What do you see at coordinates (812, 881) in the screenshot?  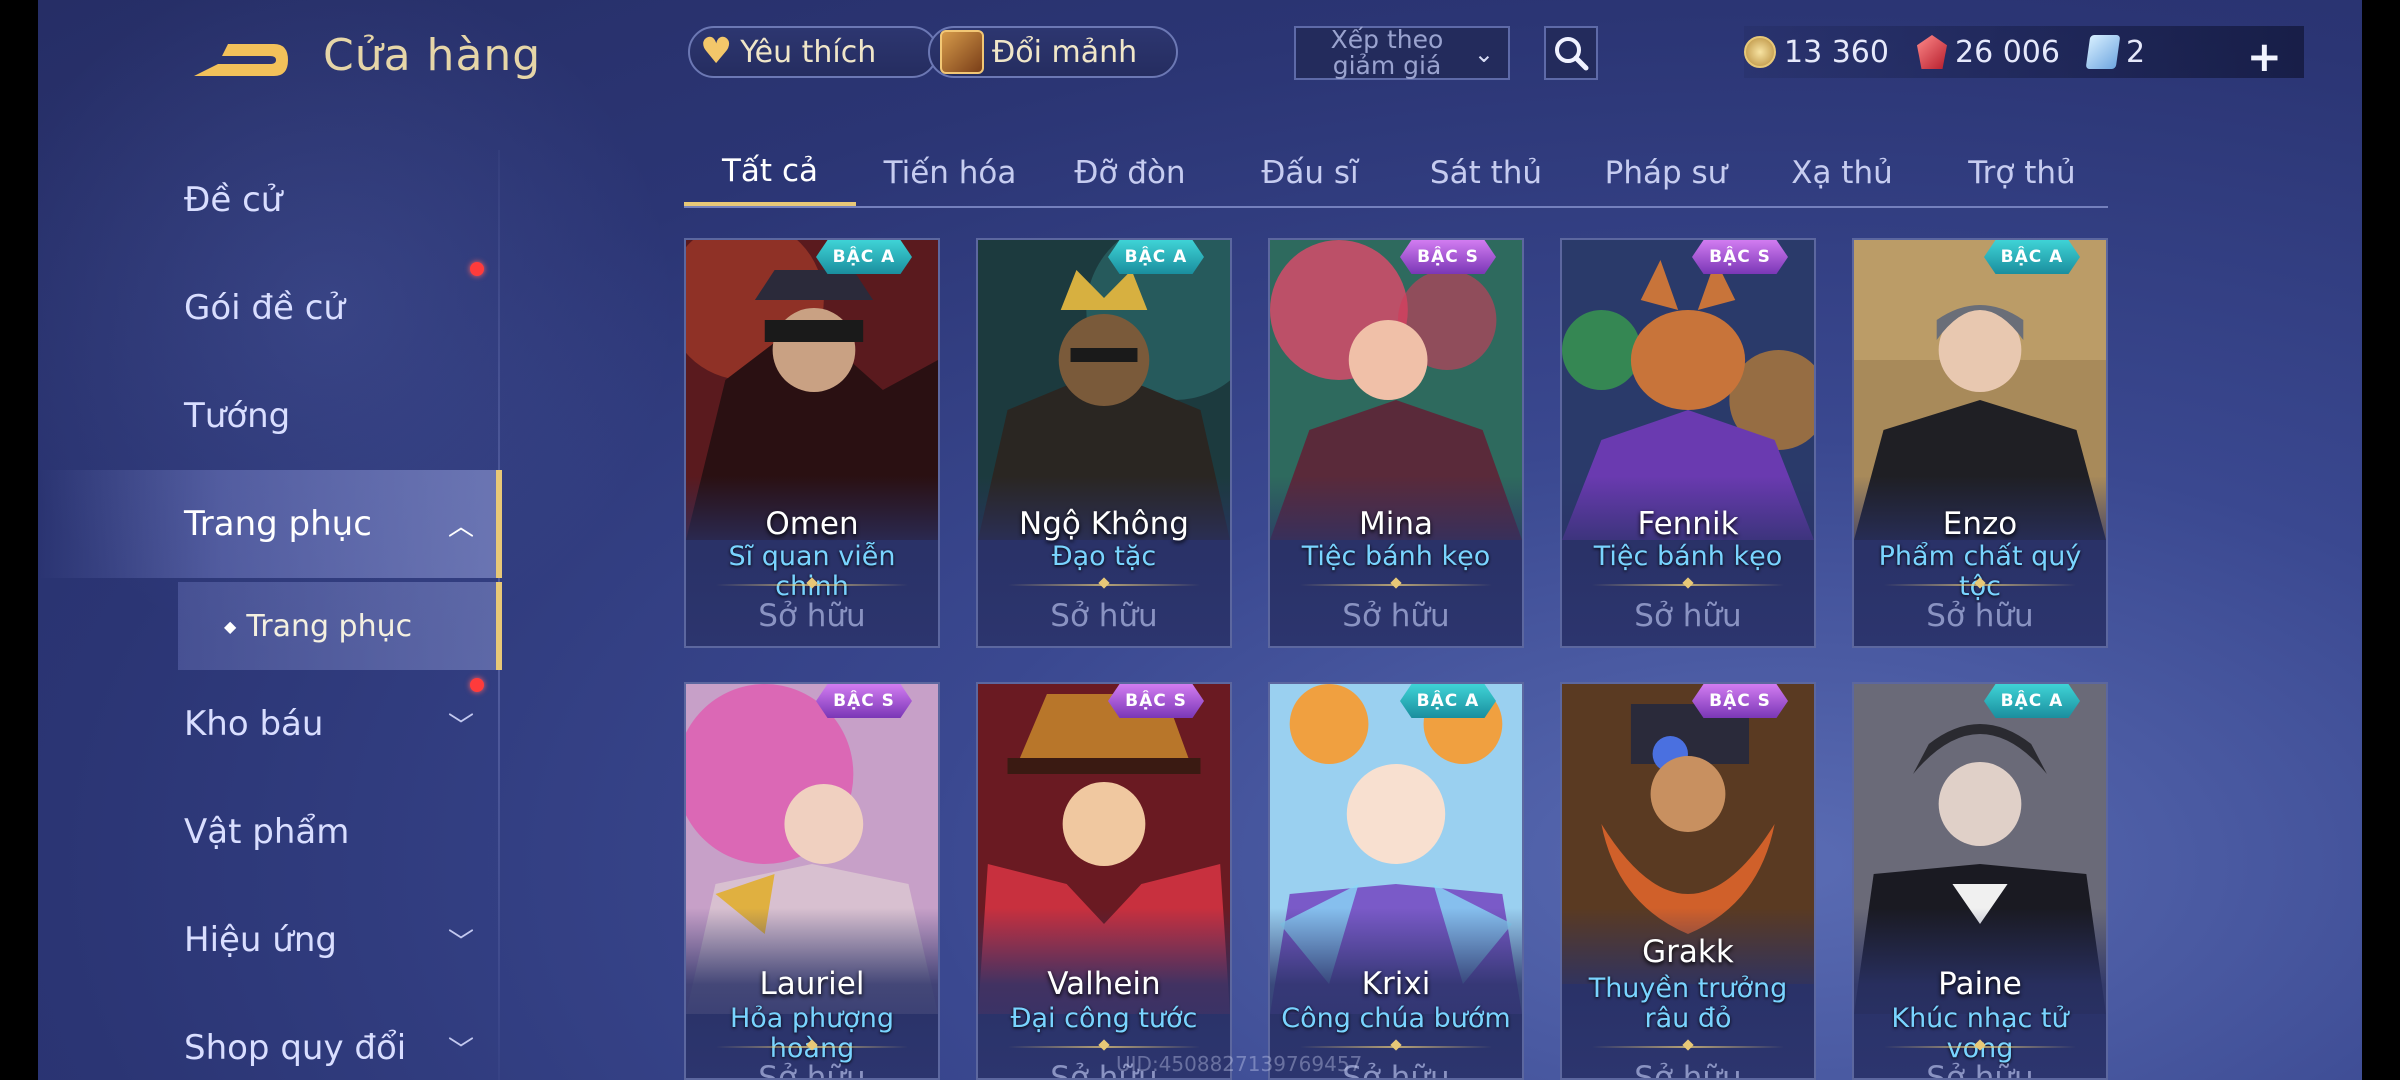 I see `skin-card: BẬC S Lauriel Hỏa phượng hoàng Sở hữu` at bounding box center [812, 881].